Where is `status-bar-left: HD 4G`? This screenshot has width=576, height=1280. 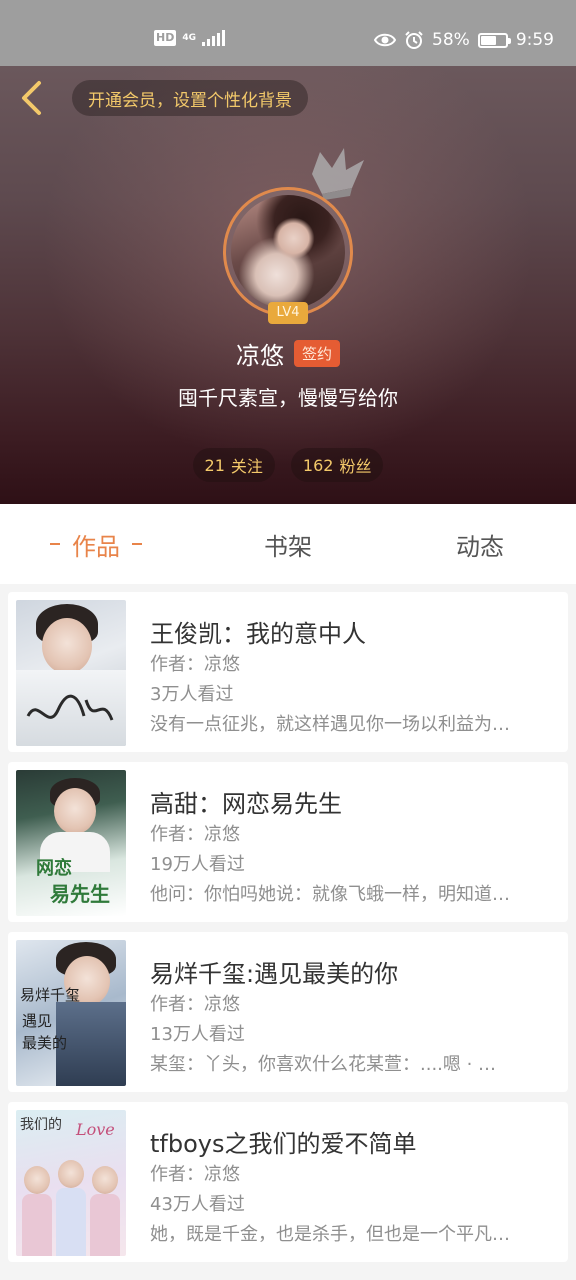
status-bar-left: HD 4G is located at coordinates (189, 38).